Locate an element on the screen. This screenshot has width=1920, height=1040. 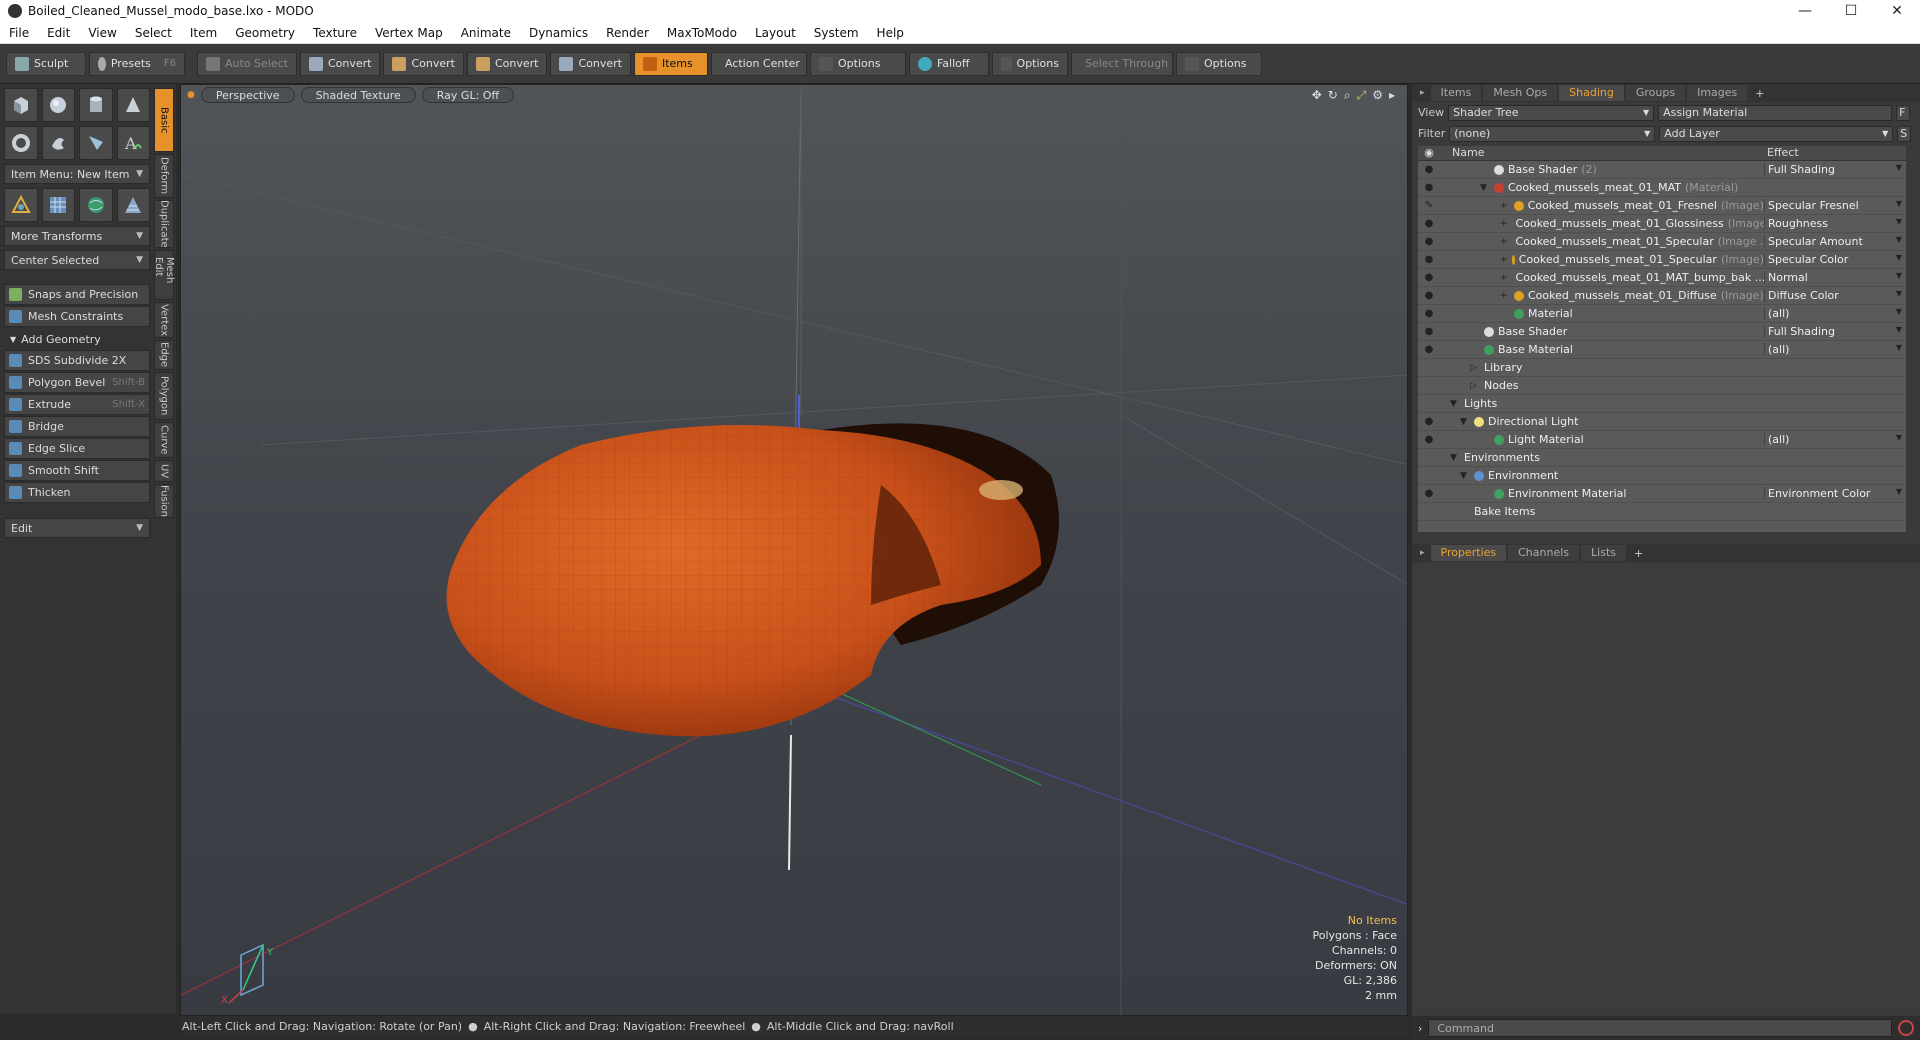
rotate-icon: ↻ is located at coordinates (1333, 95).